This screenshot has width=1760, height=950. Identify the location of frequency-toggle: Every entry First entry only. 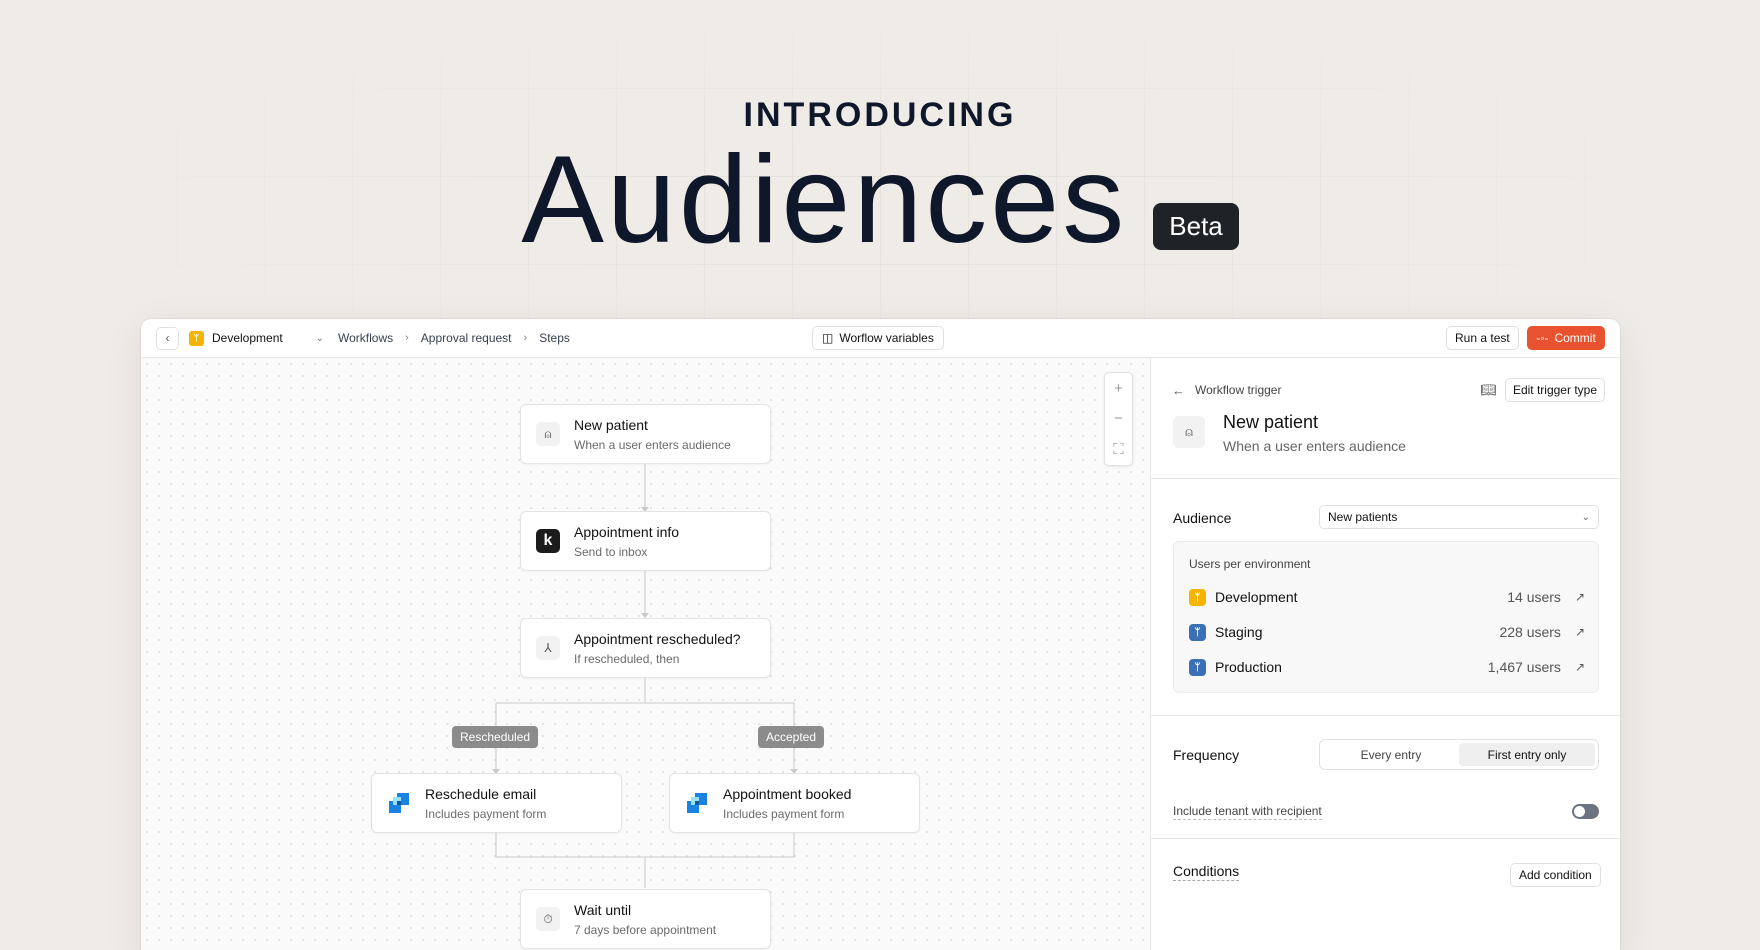
(1459, 754).